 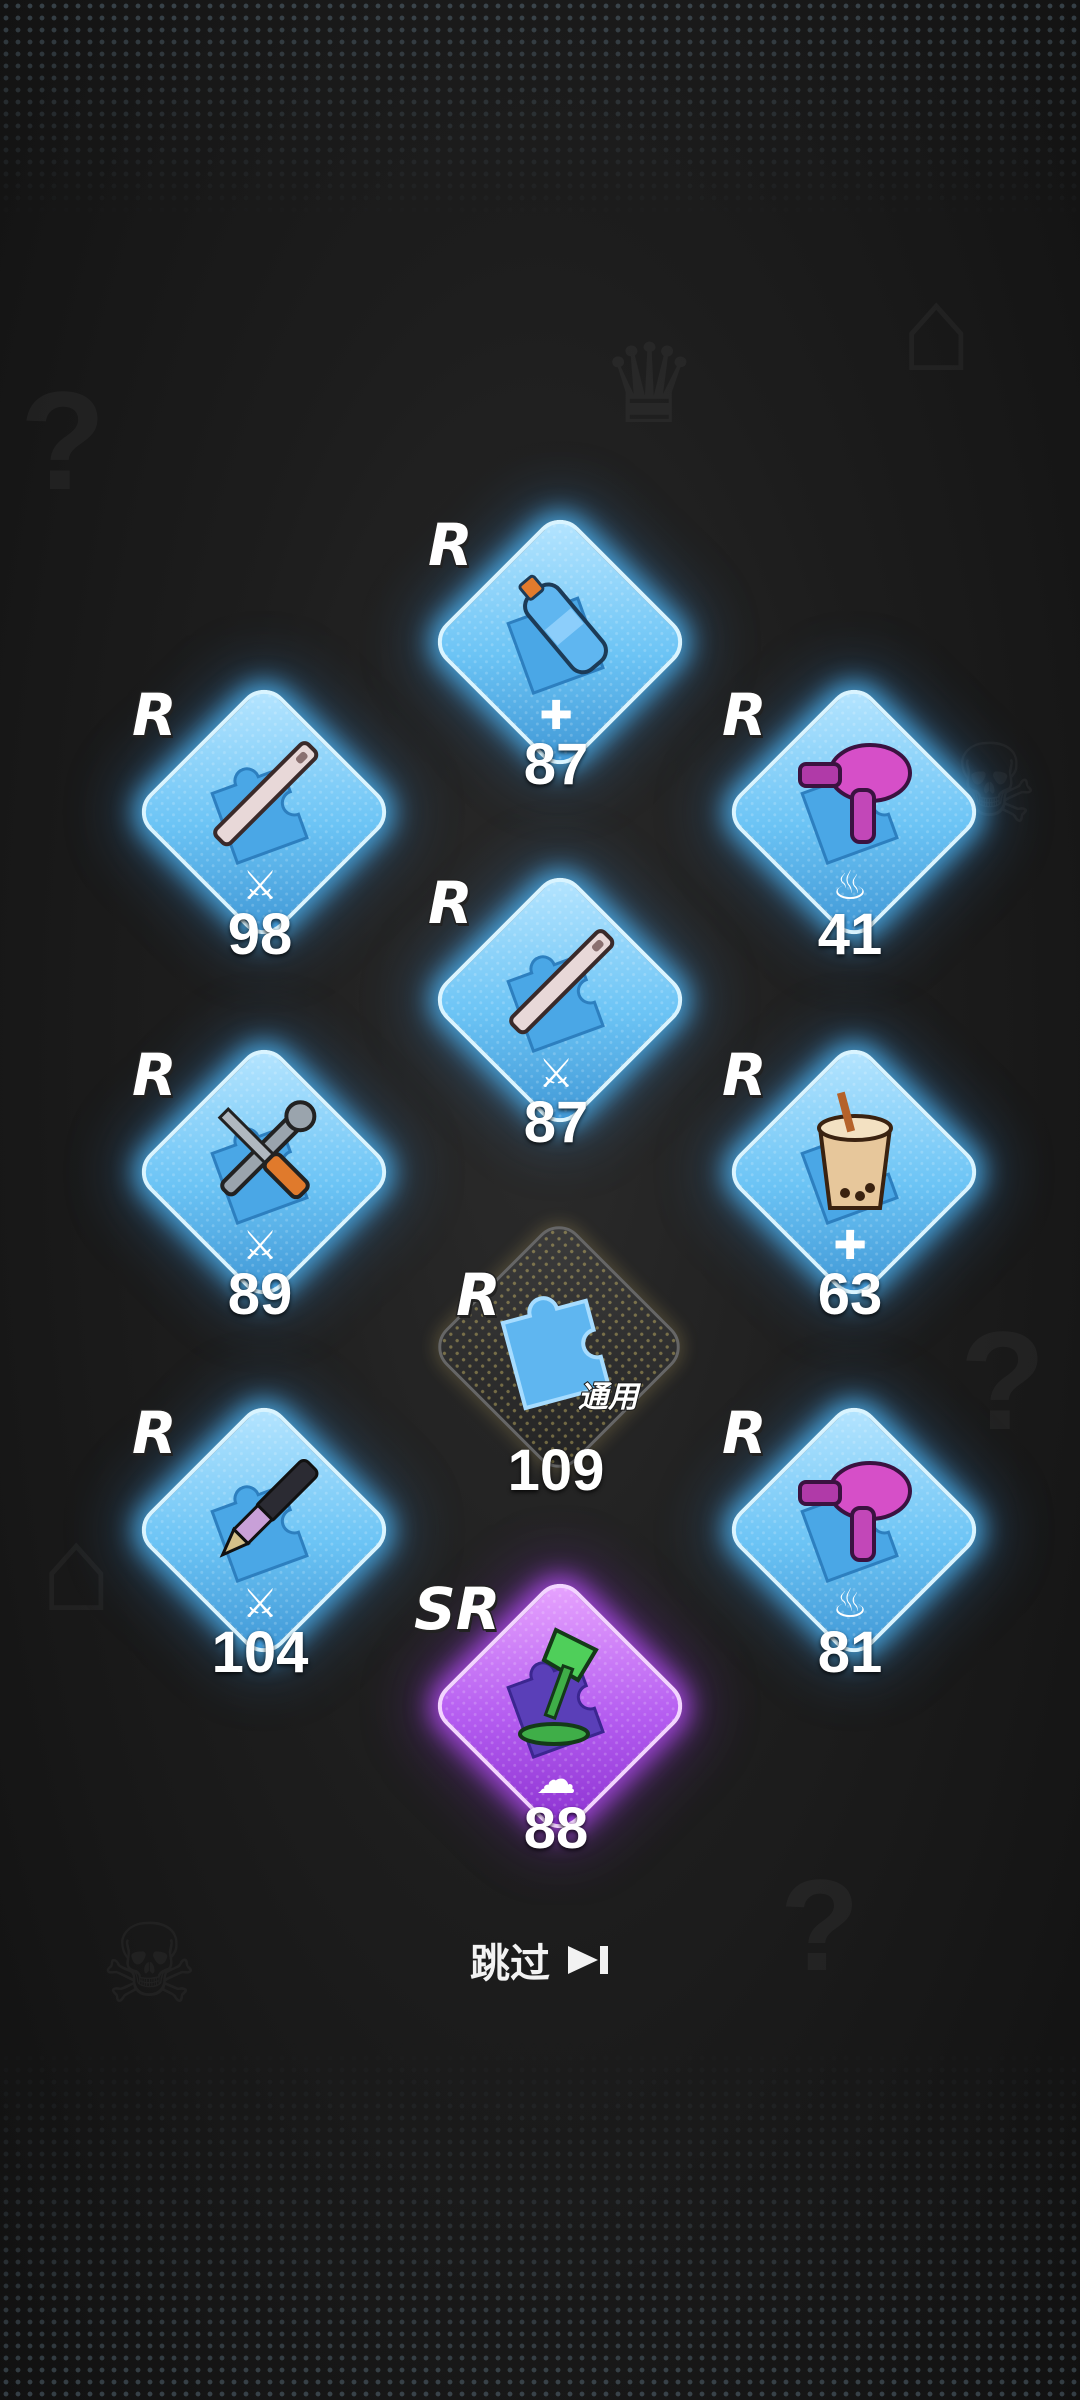 I want to click on fragment-card-hair-dryer: R ♨ 41, so click(x=850, y=811).